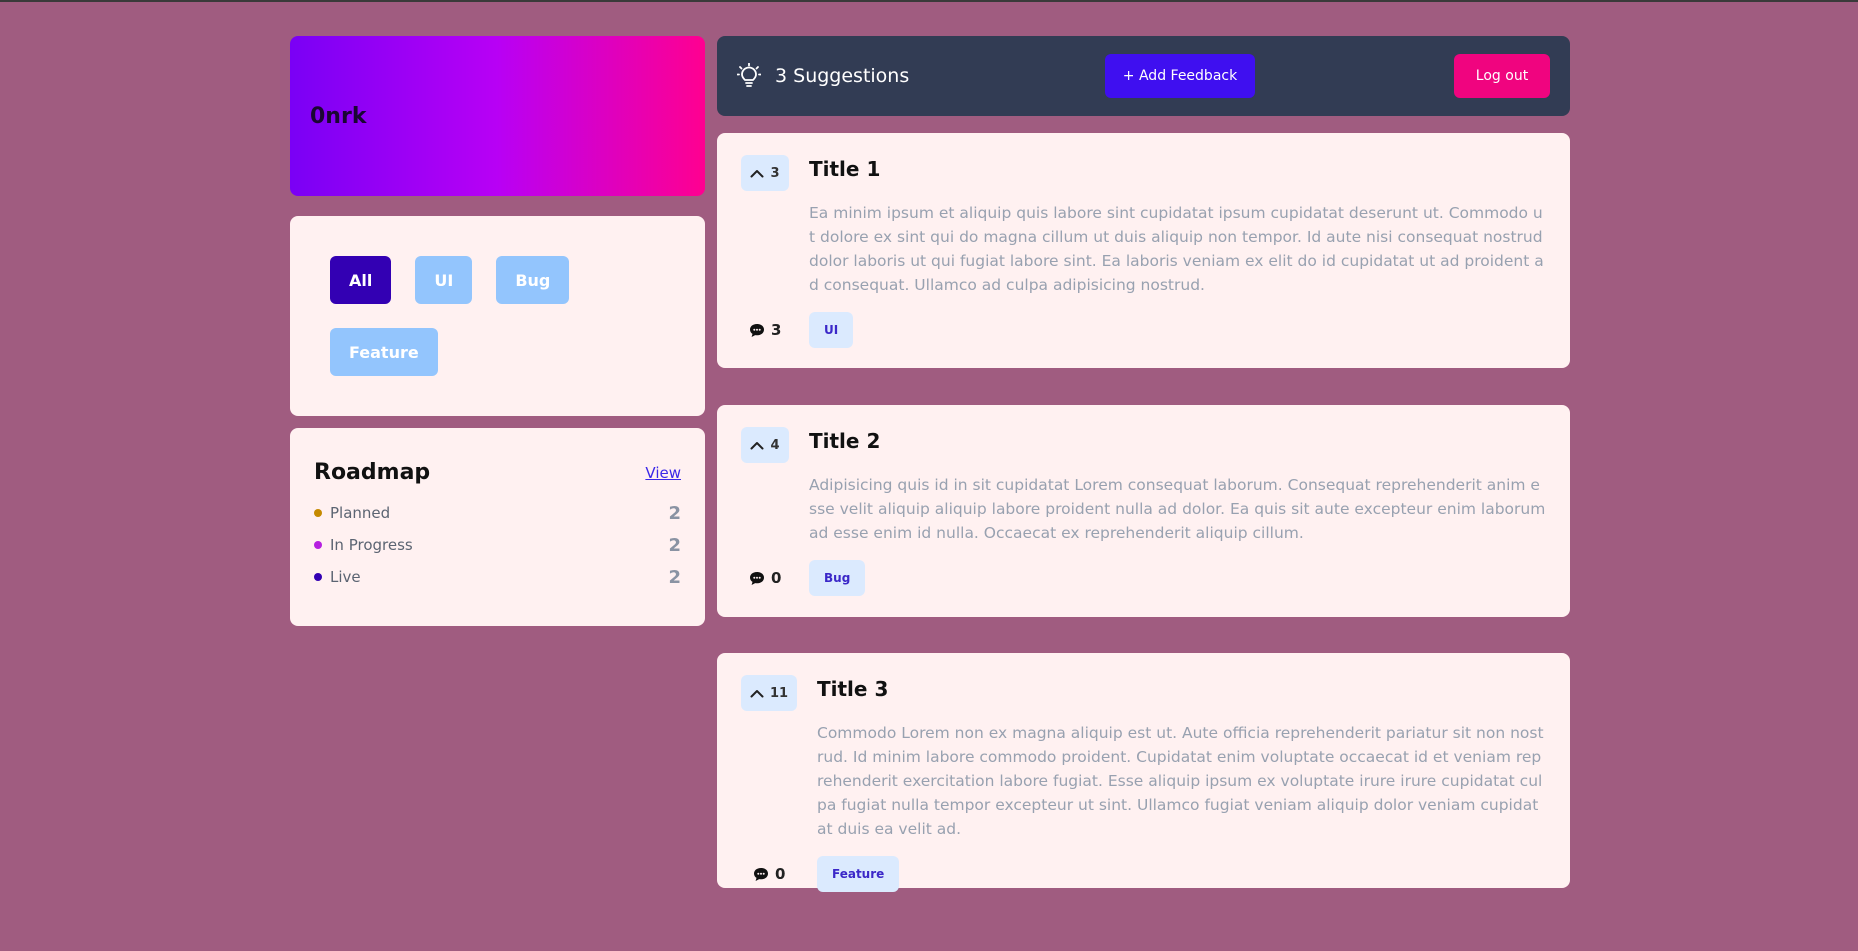  Describe the element at coordinates (765, 445) in the screenshot. I see `upvote-button: 4` at that location.